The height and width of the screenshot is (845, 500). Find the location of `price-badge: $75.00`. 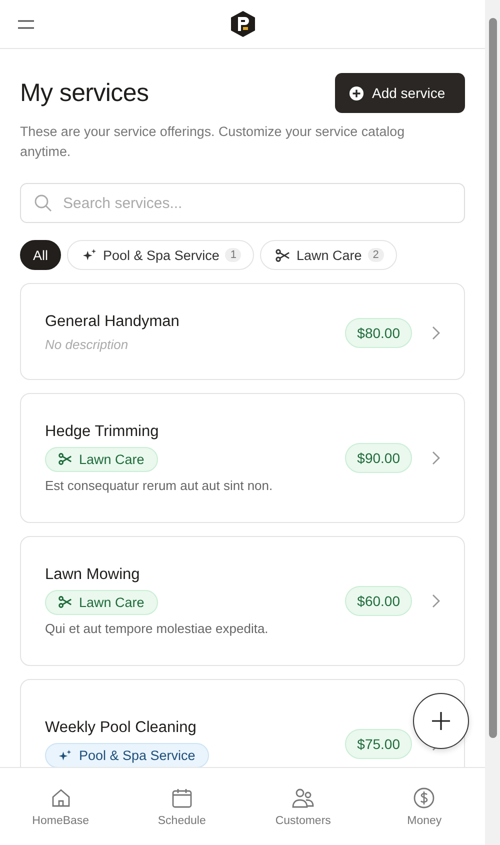

price-badge: $75.00 is located at coordinates (378, 743).